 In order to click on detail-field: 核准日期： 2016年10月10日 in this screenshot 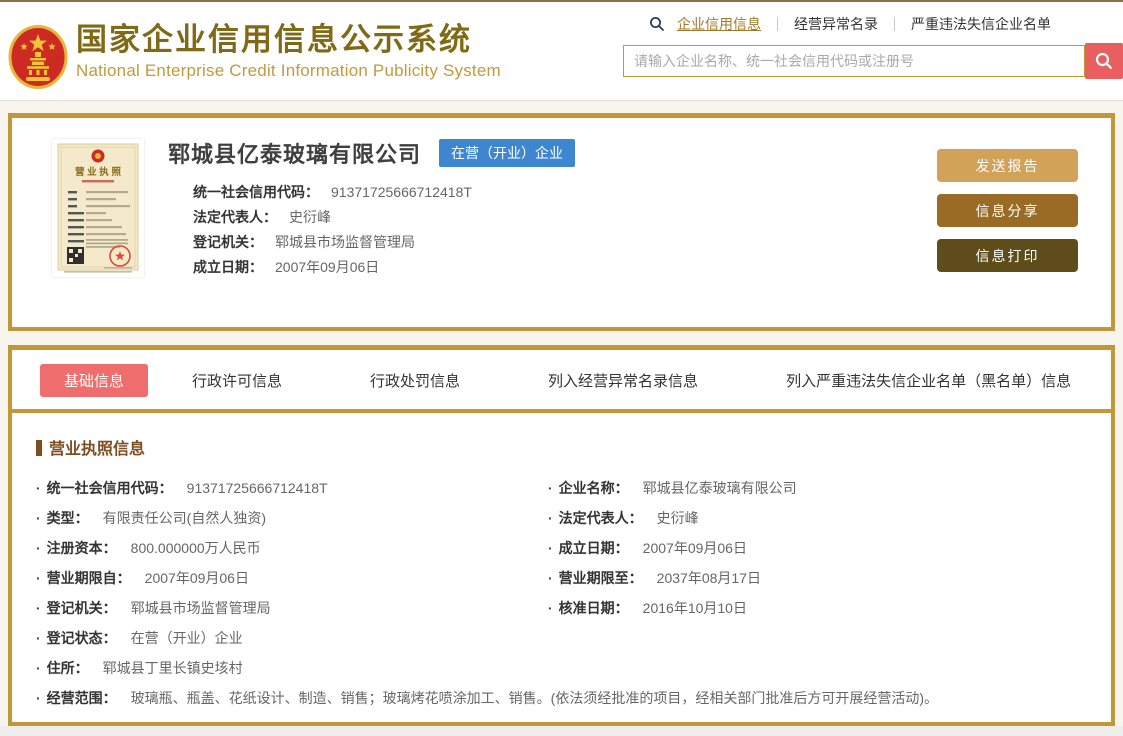, I will do `click(819, 608)`.